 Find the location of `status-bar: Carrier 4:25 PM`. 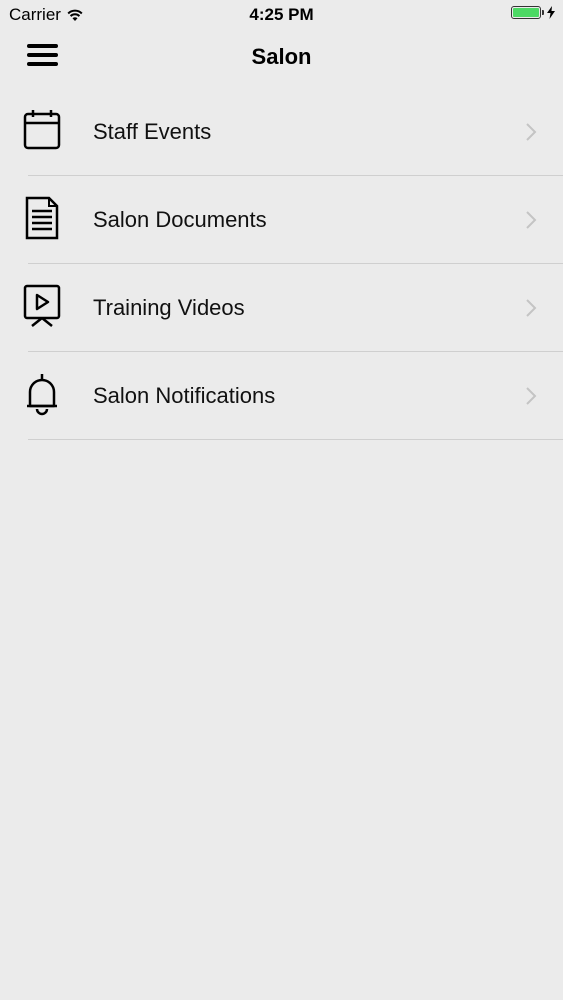

status-bar: Carrier 4:25 PM is located at coordinates (281, 15).